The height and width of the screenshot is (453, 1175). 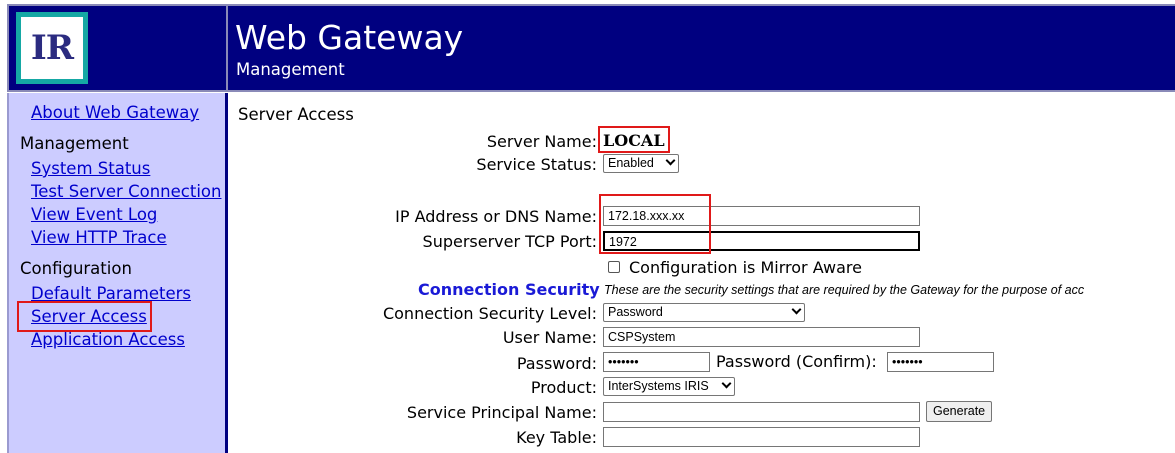 I want to click on service-status-select: Enabled, so click(x=641, y=163).